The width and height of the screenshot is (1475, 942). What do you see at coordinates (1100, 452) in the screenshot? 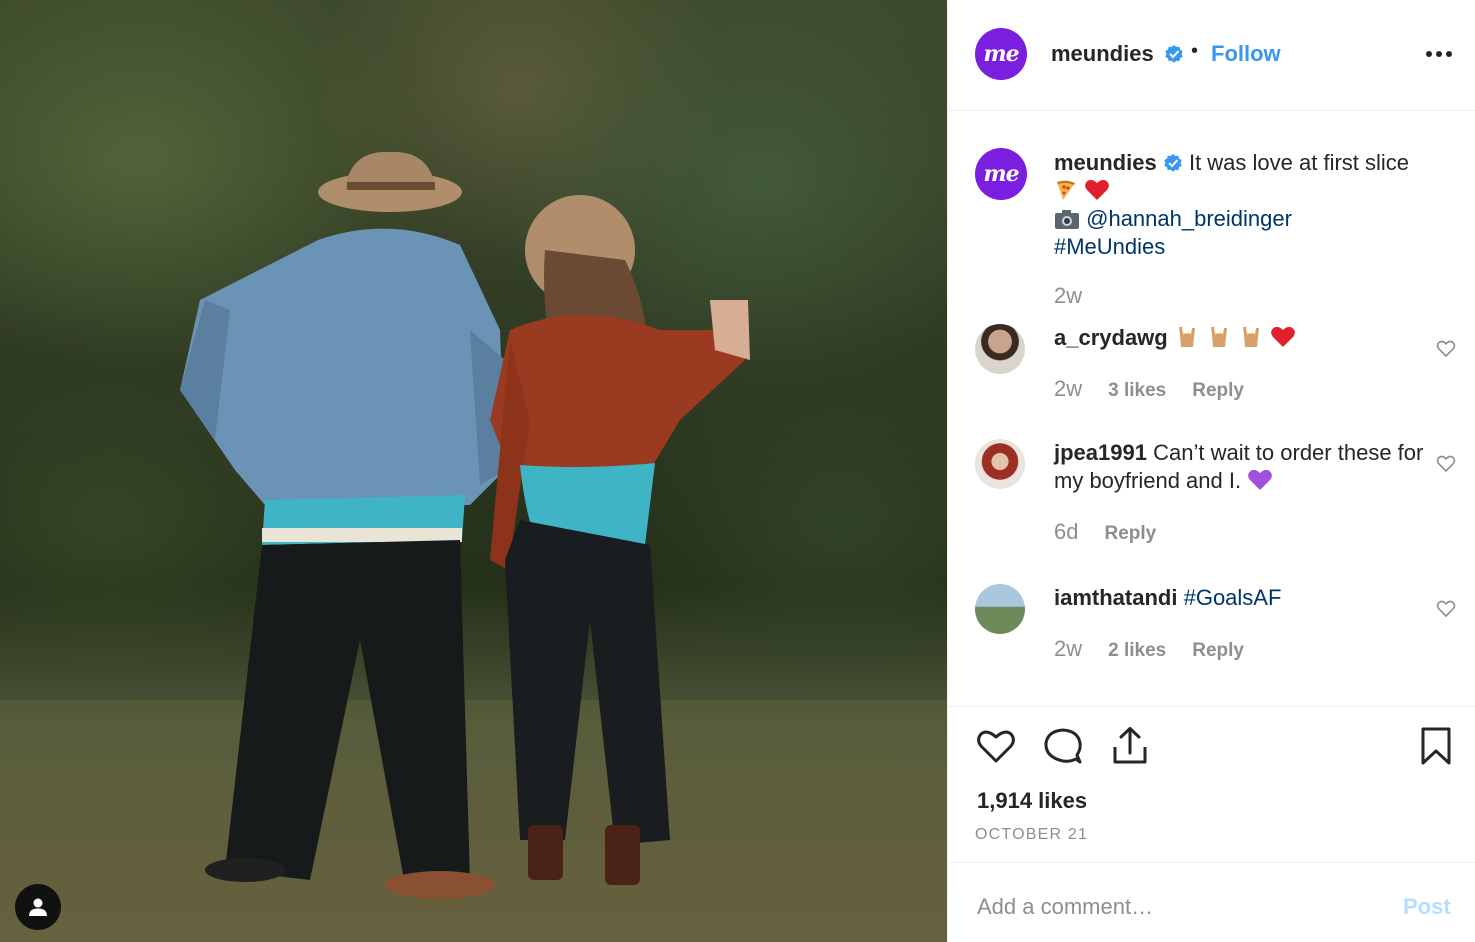
I see `comment-username: jpea1991` at bounding box center [1100, 452].